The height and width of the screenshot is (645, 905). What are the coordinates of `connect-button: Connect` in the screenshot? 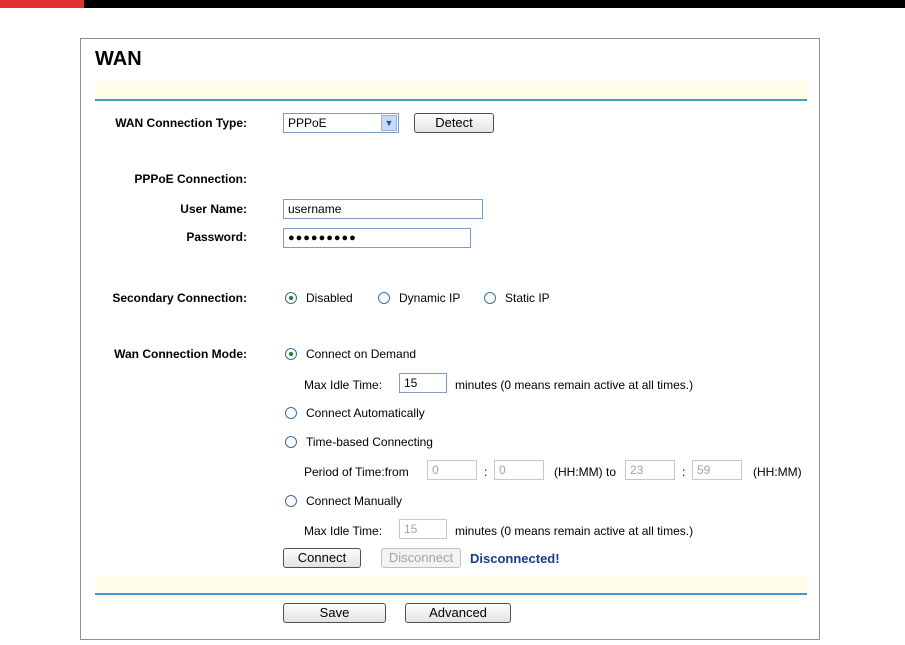 It's located at (322, 558).